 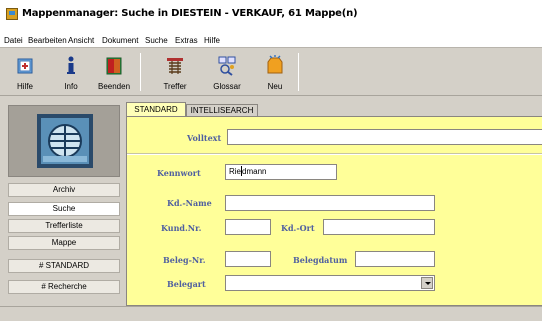 I want to click on menu-ansicht: Ansicht, so click(x=81, y=40).